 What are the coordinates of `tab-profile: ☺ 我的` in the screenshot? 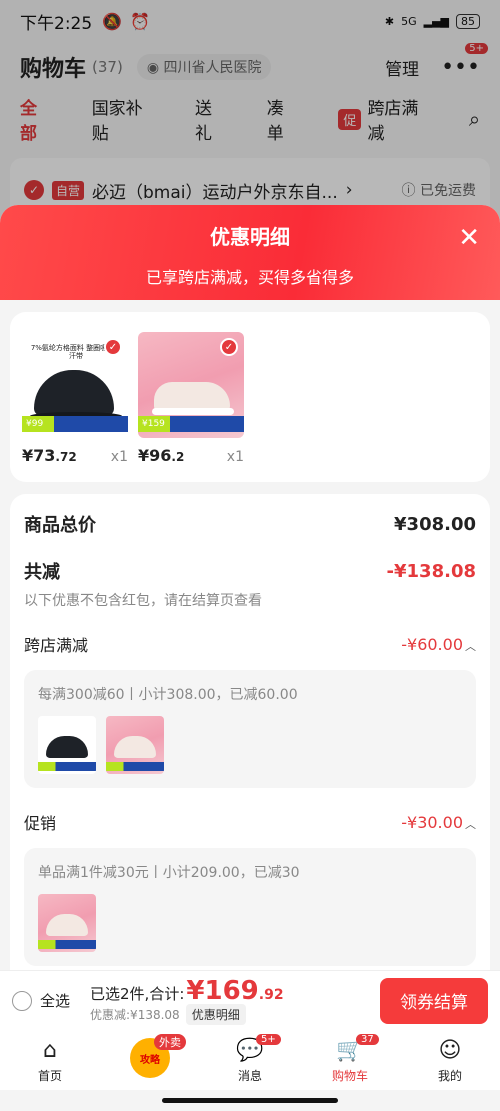 It's located at (450, 1060).